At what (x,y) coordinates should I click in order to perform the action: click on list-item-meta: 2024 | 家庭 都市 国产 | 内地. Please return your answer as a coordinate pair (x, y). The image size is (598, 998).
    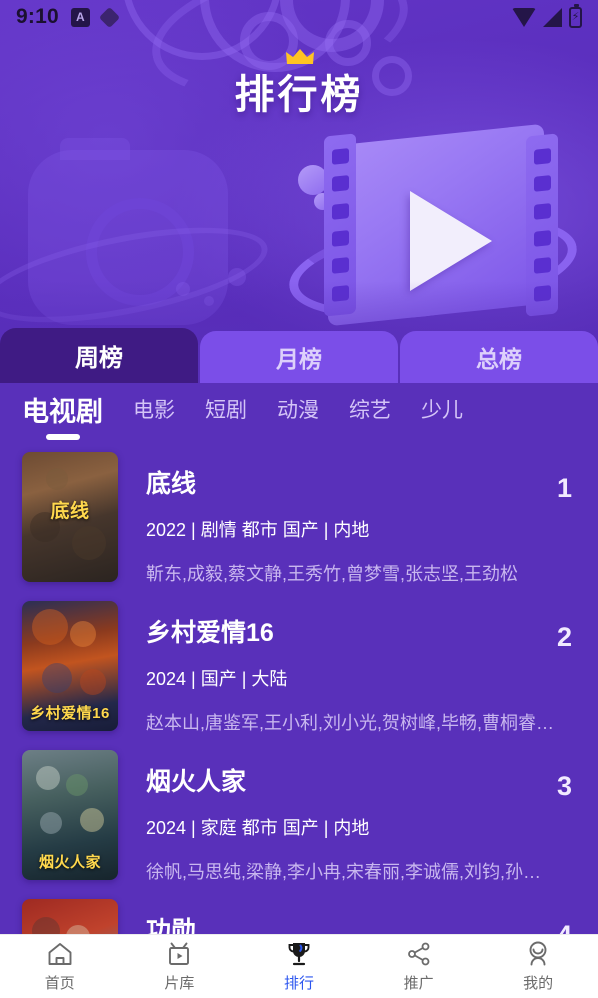
    Looking at the image, I should click on (258, 828).